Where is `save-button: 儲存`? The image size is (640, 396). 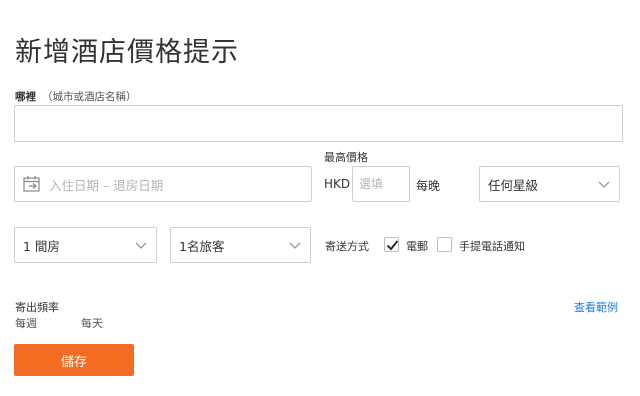
save-button: 儲存 is located at coordinates (74, 360).